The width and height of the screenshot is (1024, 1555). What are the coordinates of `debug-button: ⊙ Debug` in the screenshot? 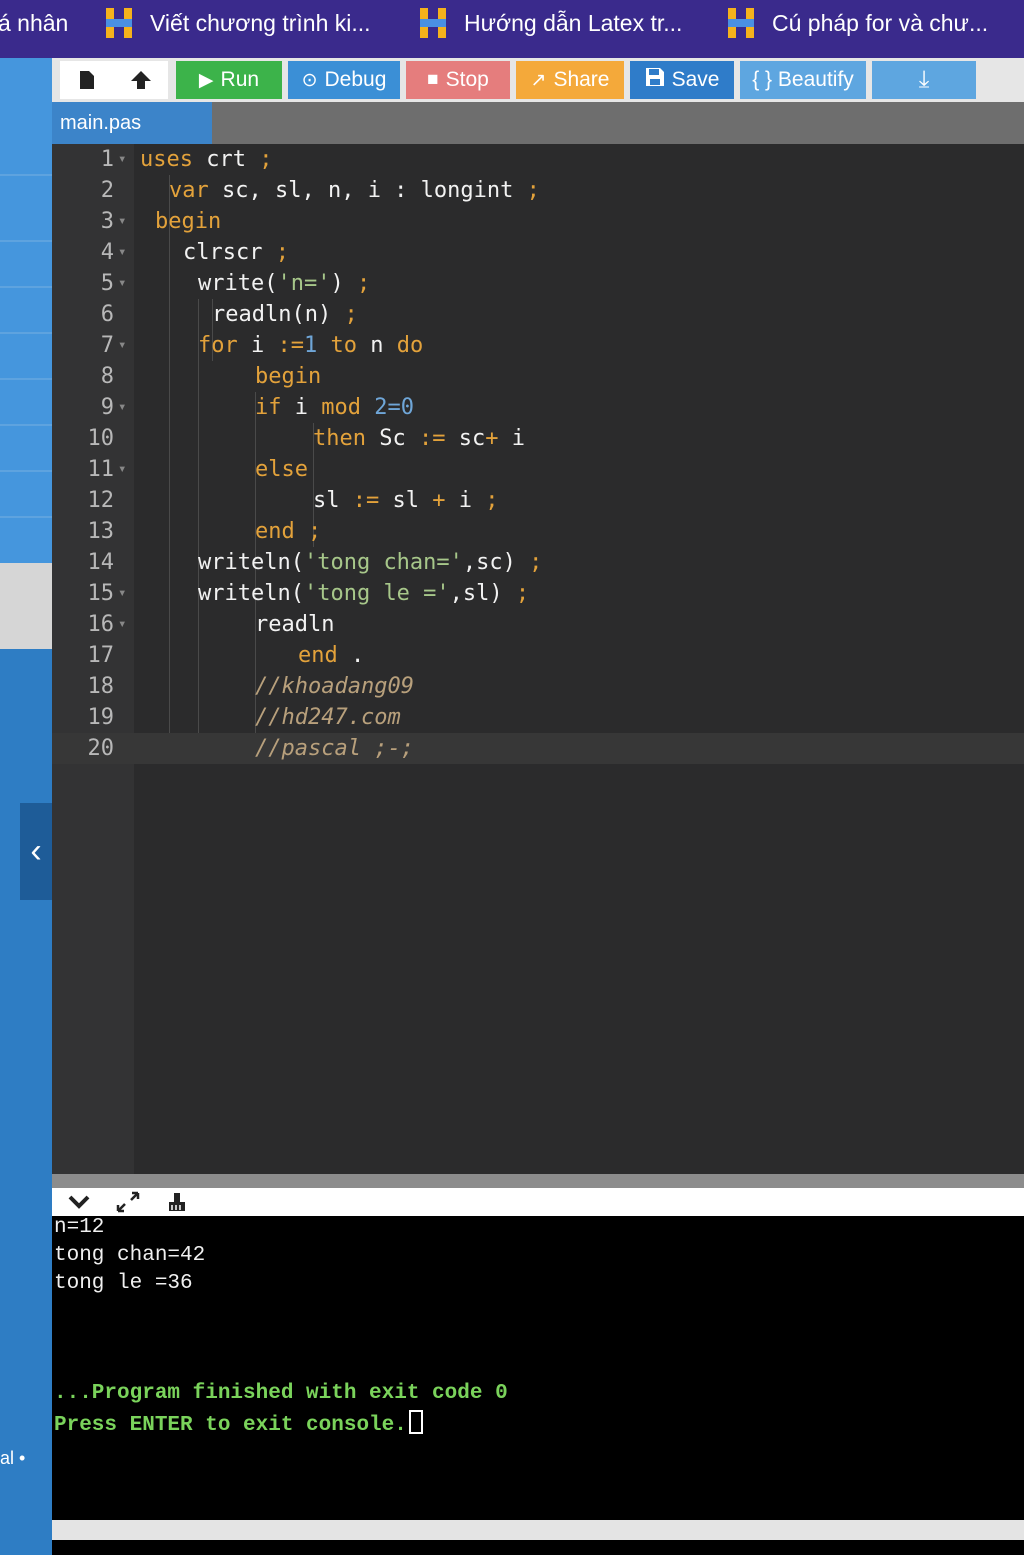 It's located at (344, 80).